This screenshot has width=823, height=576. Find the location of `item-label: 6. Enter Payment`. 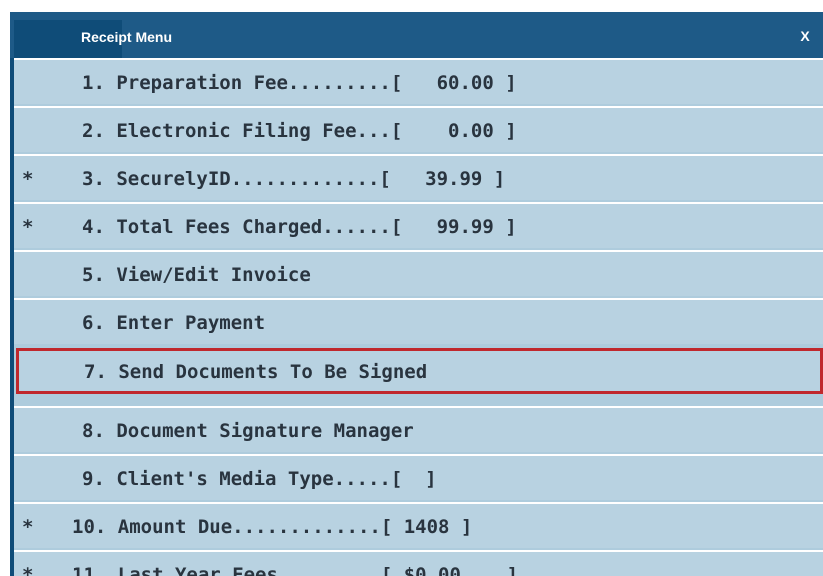

item-label: 6. Enter Payment is located at coordinates (174, 323).